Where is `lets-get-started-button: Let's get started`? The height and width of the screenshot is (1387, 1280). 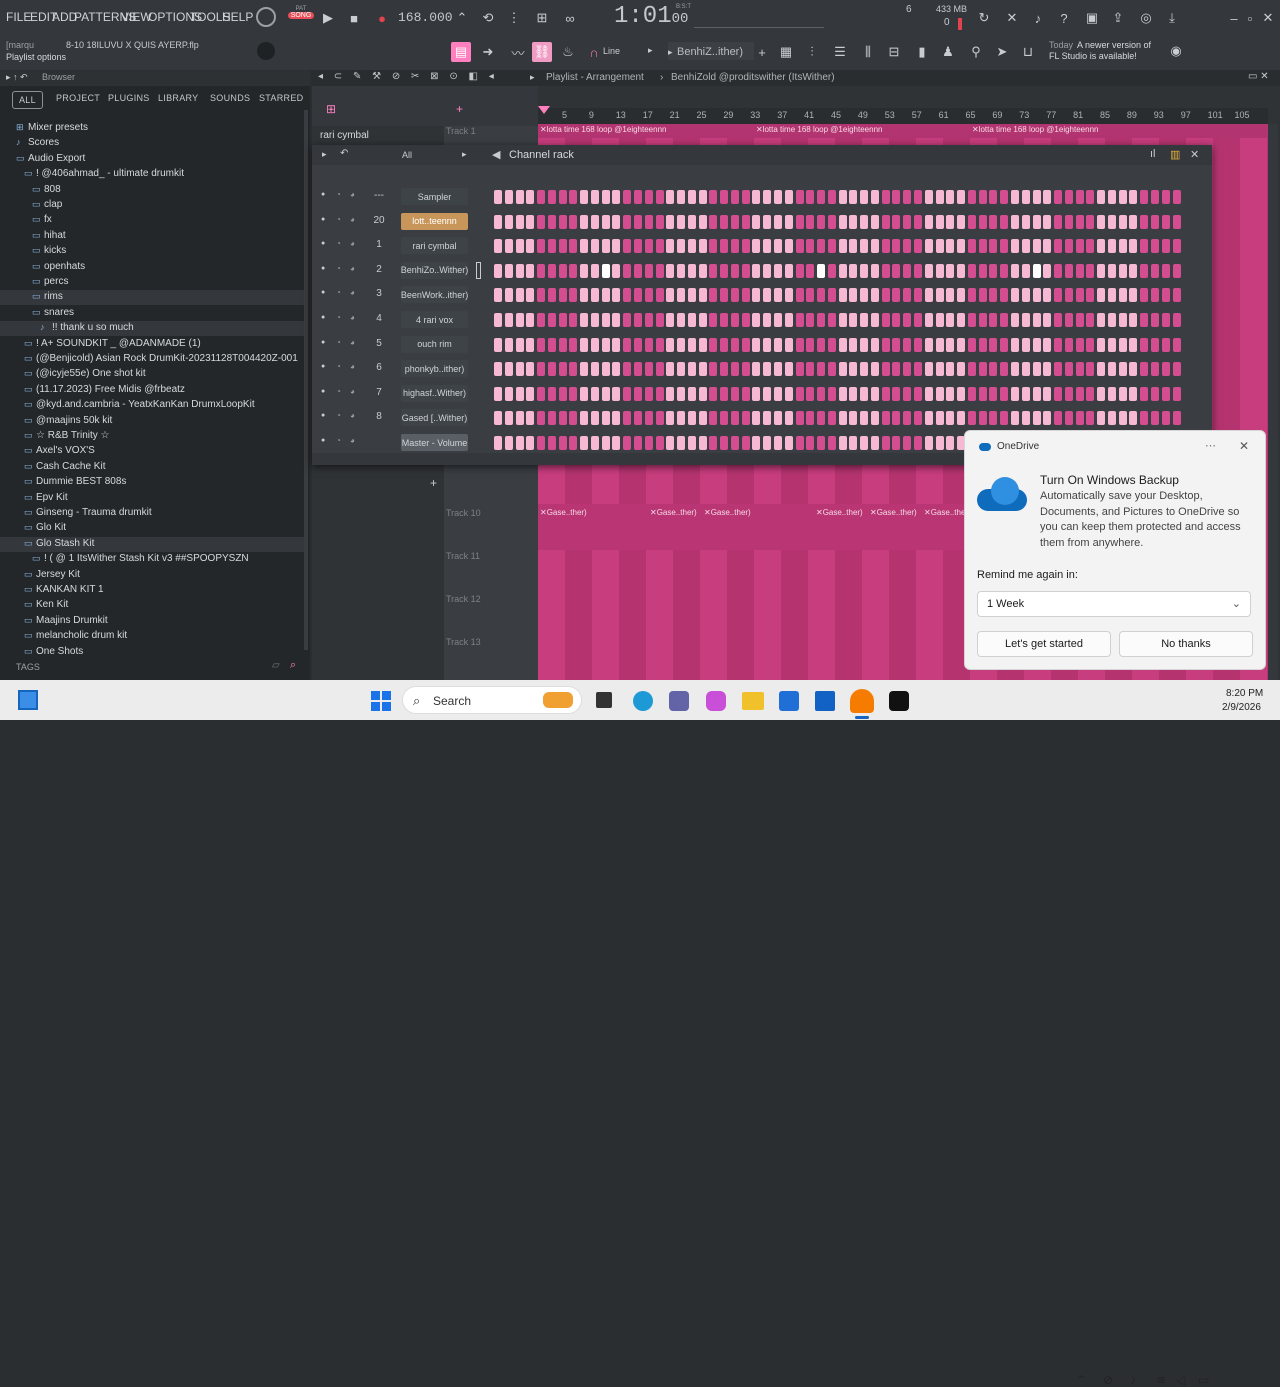
lets-get-started-button: Let's get started is located at coordinates (1044, 644).